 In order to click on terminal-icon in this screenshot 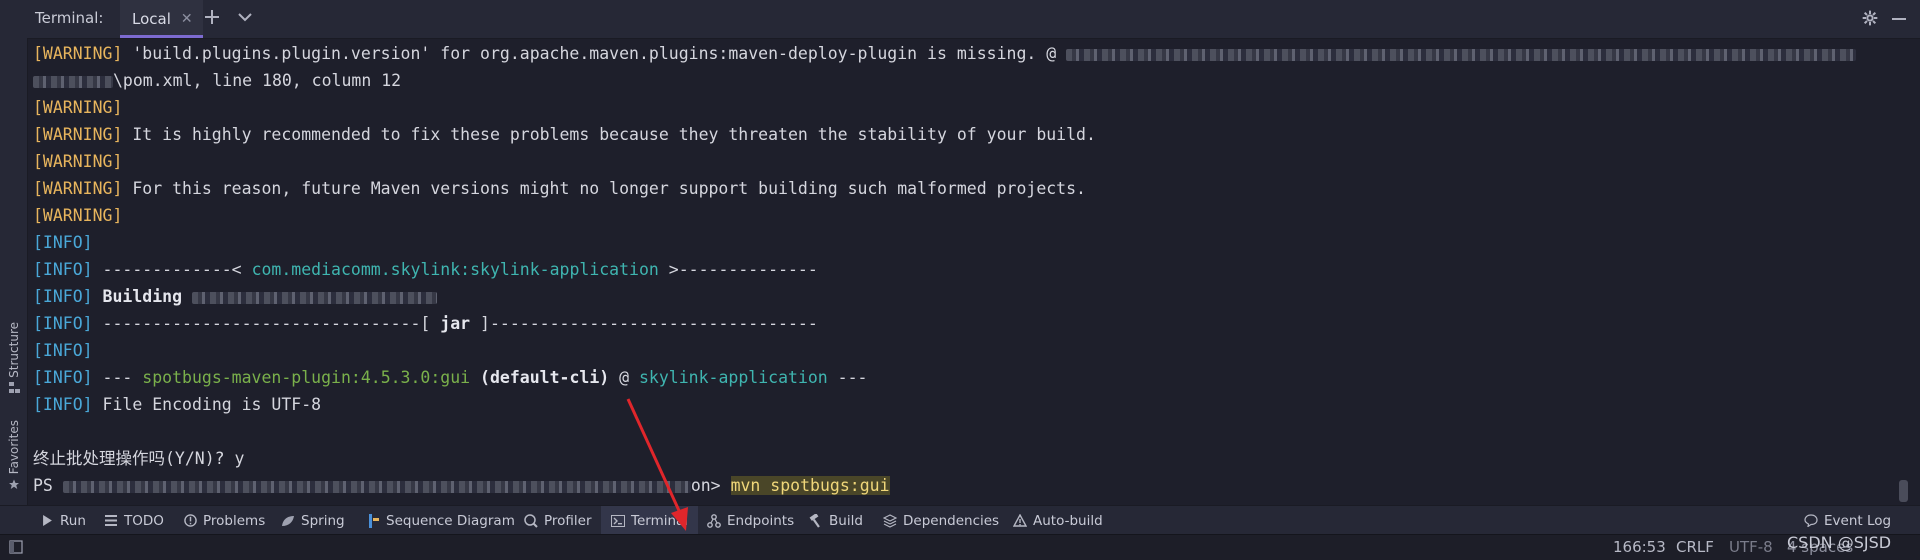, I will do `click(618, 521)`.